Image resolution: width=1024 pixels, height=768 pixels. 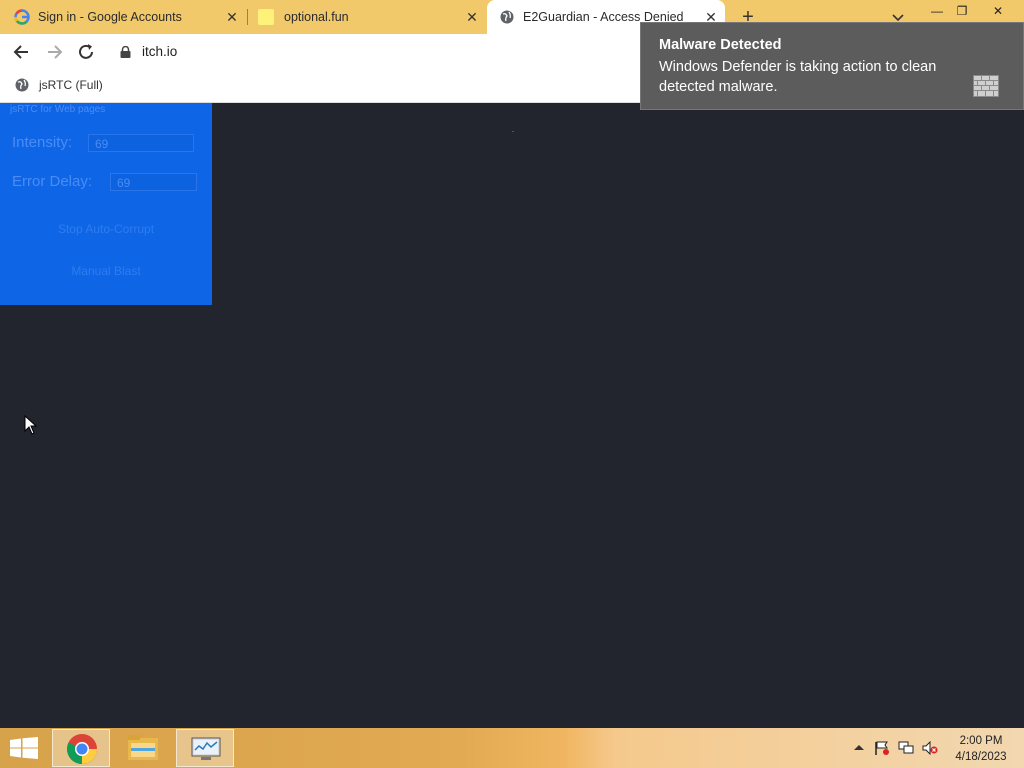 What do you see at coordinates (930, 748) in the screenshot?
I see `volume-muted-icon` at bounding box center [930, 748].